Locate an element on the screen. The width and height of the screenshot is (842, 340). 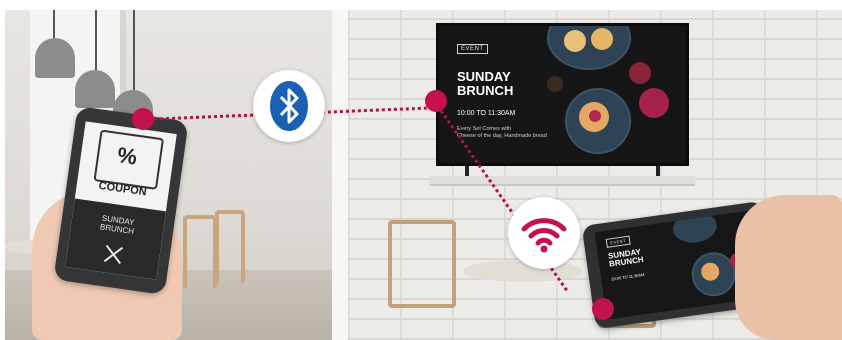
tv-time: 10:00 TO 11:30AM is located at coordinates (486, 113).